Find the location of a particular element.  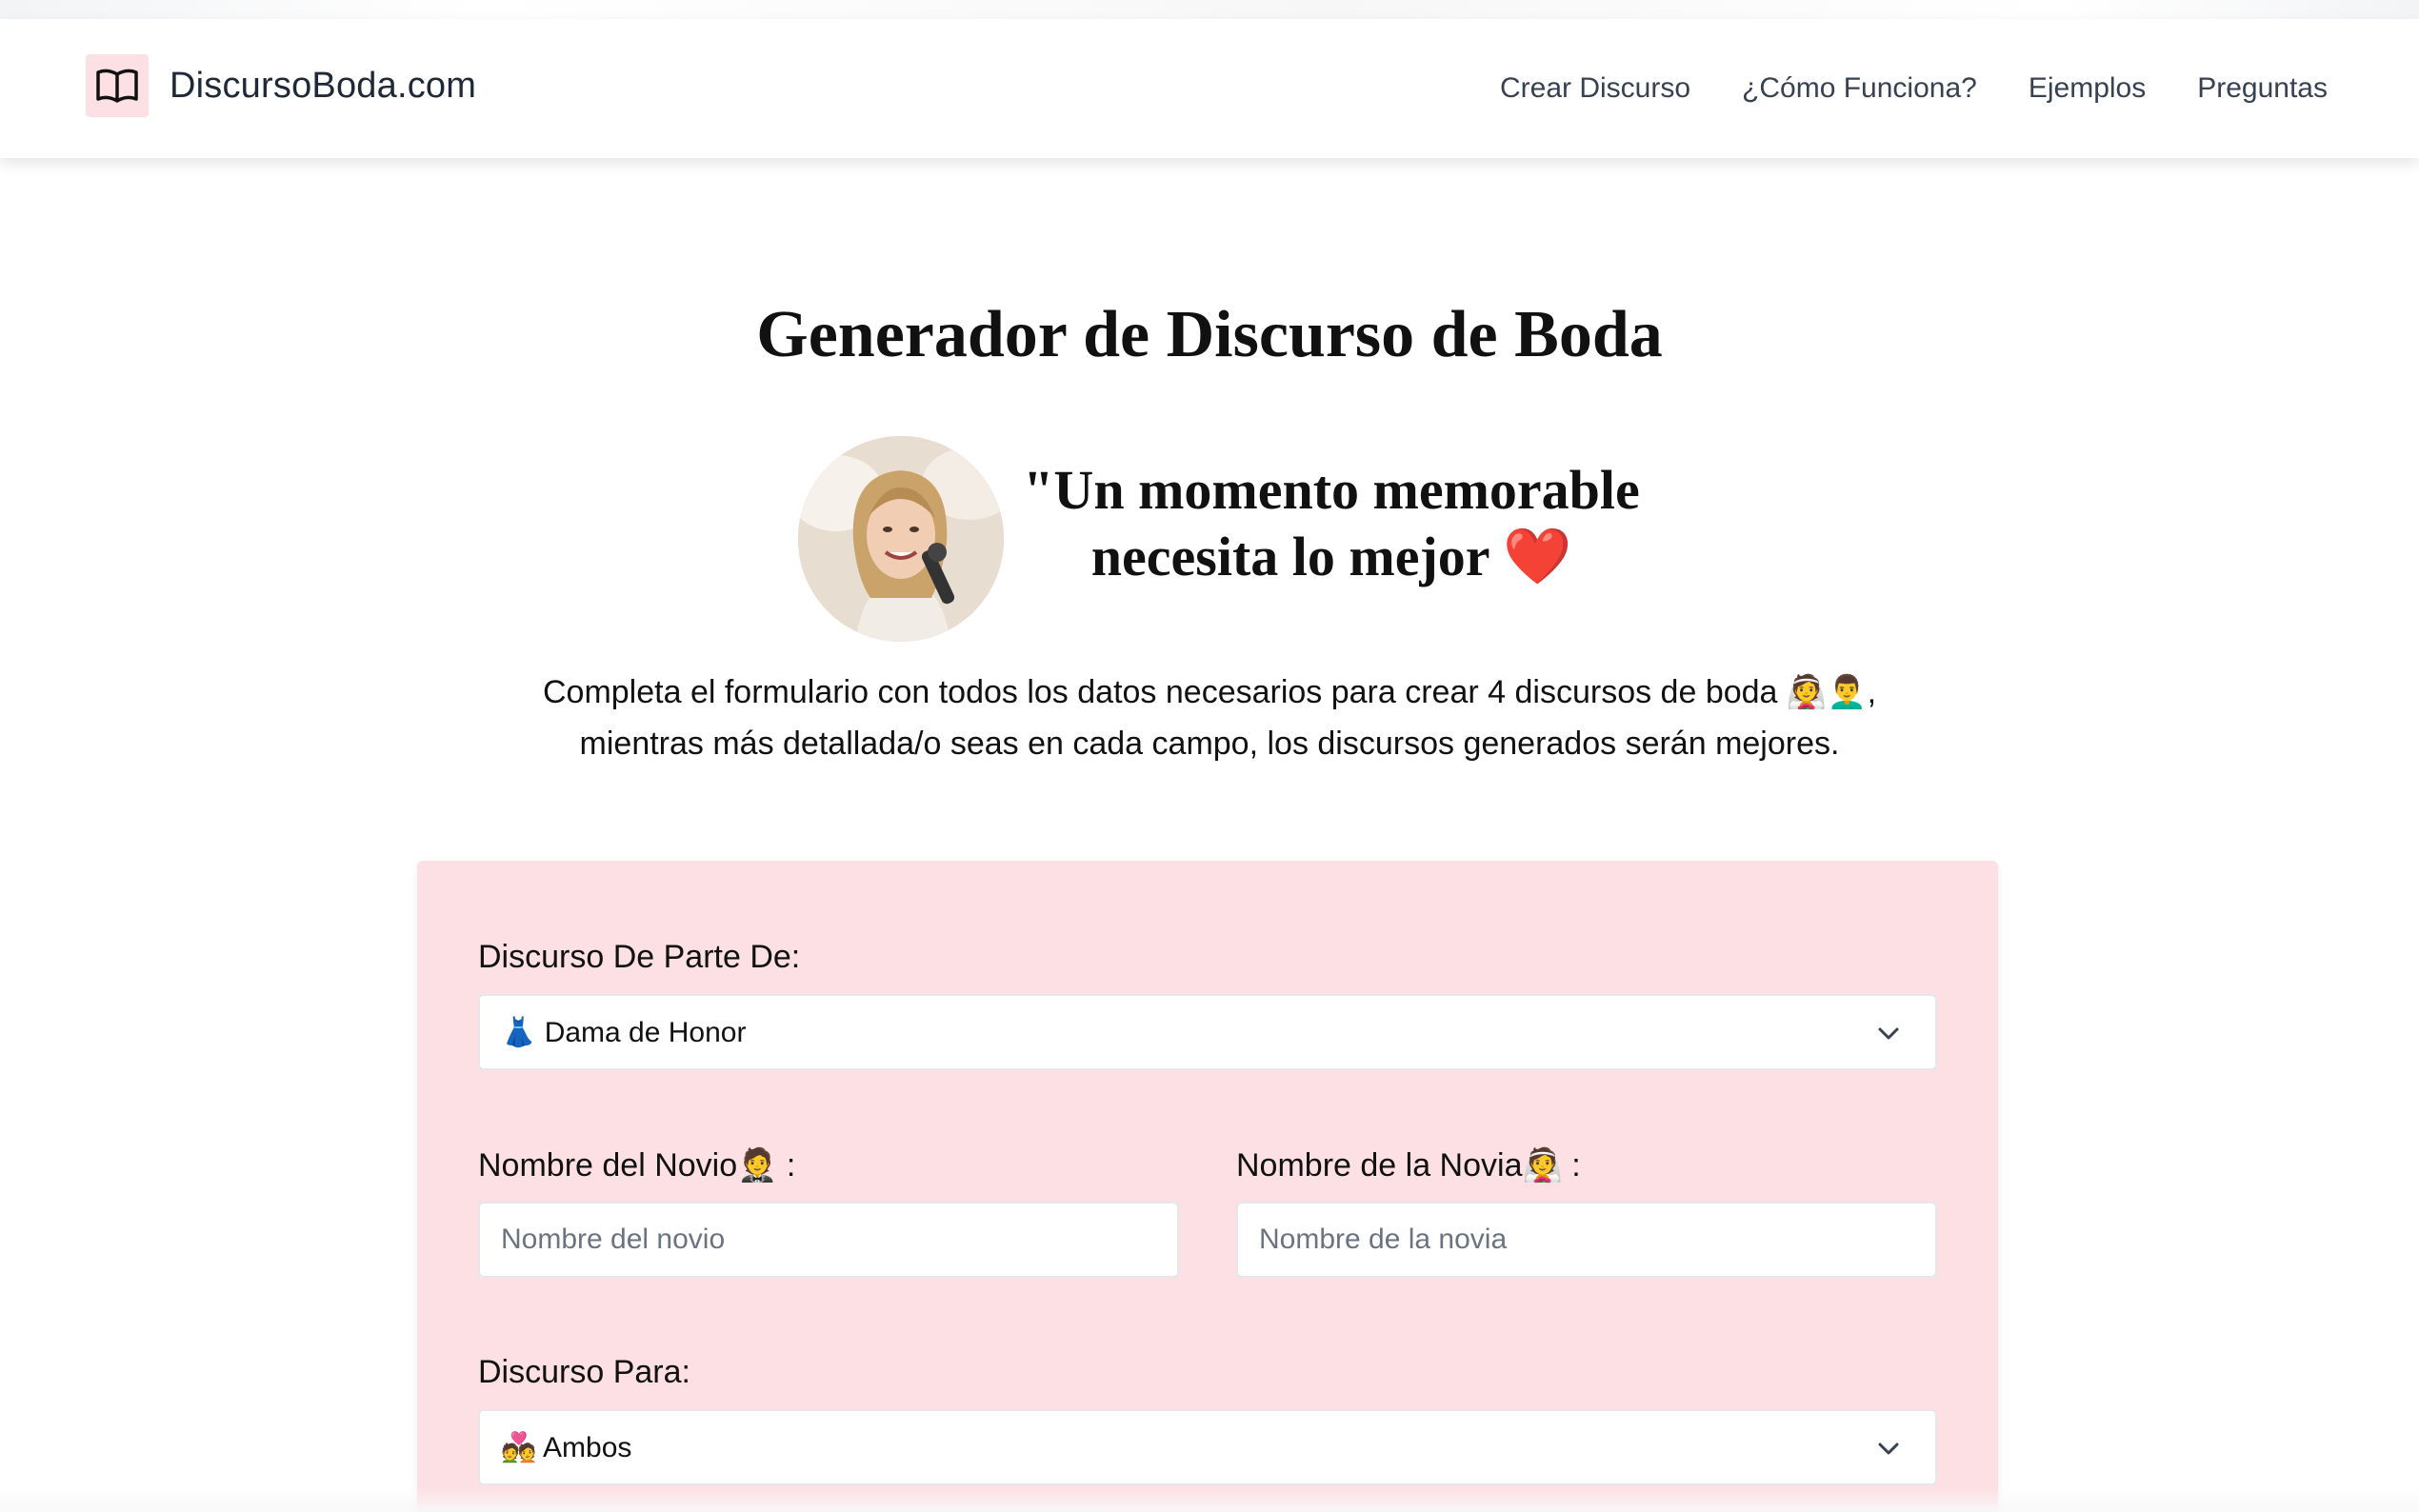

nav-como-funciona: ¿Cómo Funciona? is located at coordinates (1859, 88).